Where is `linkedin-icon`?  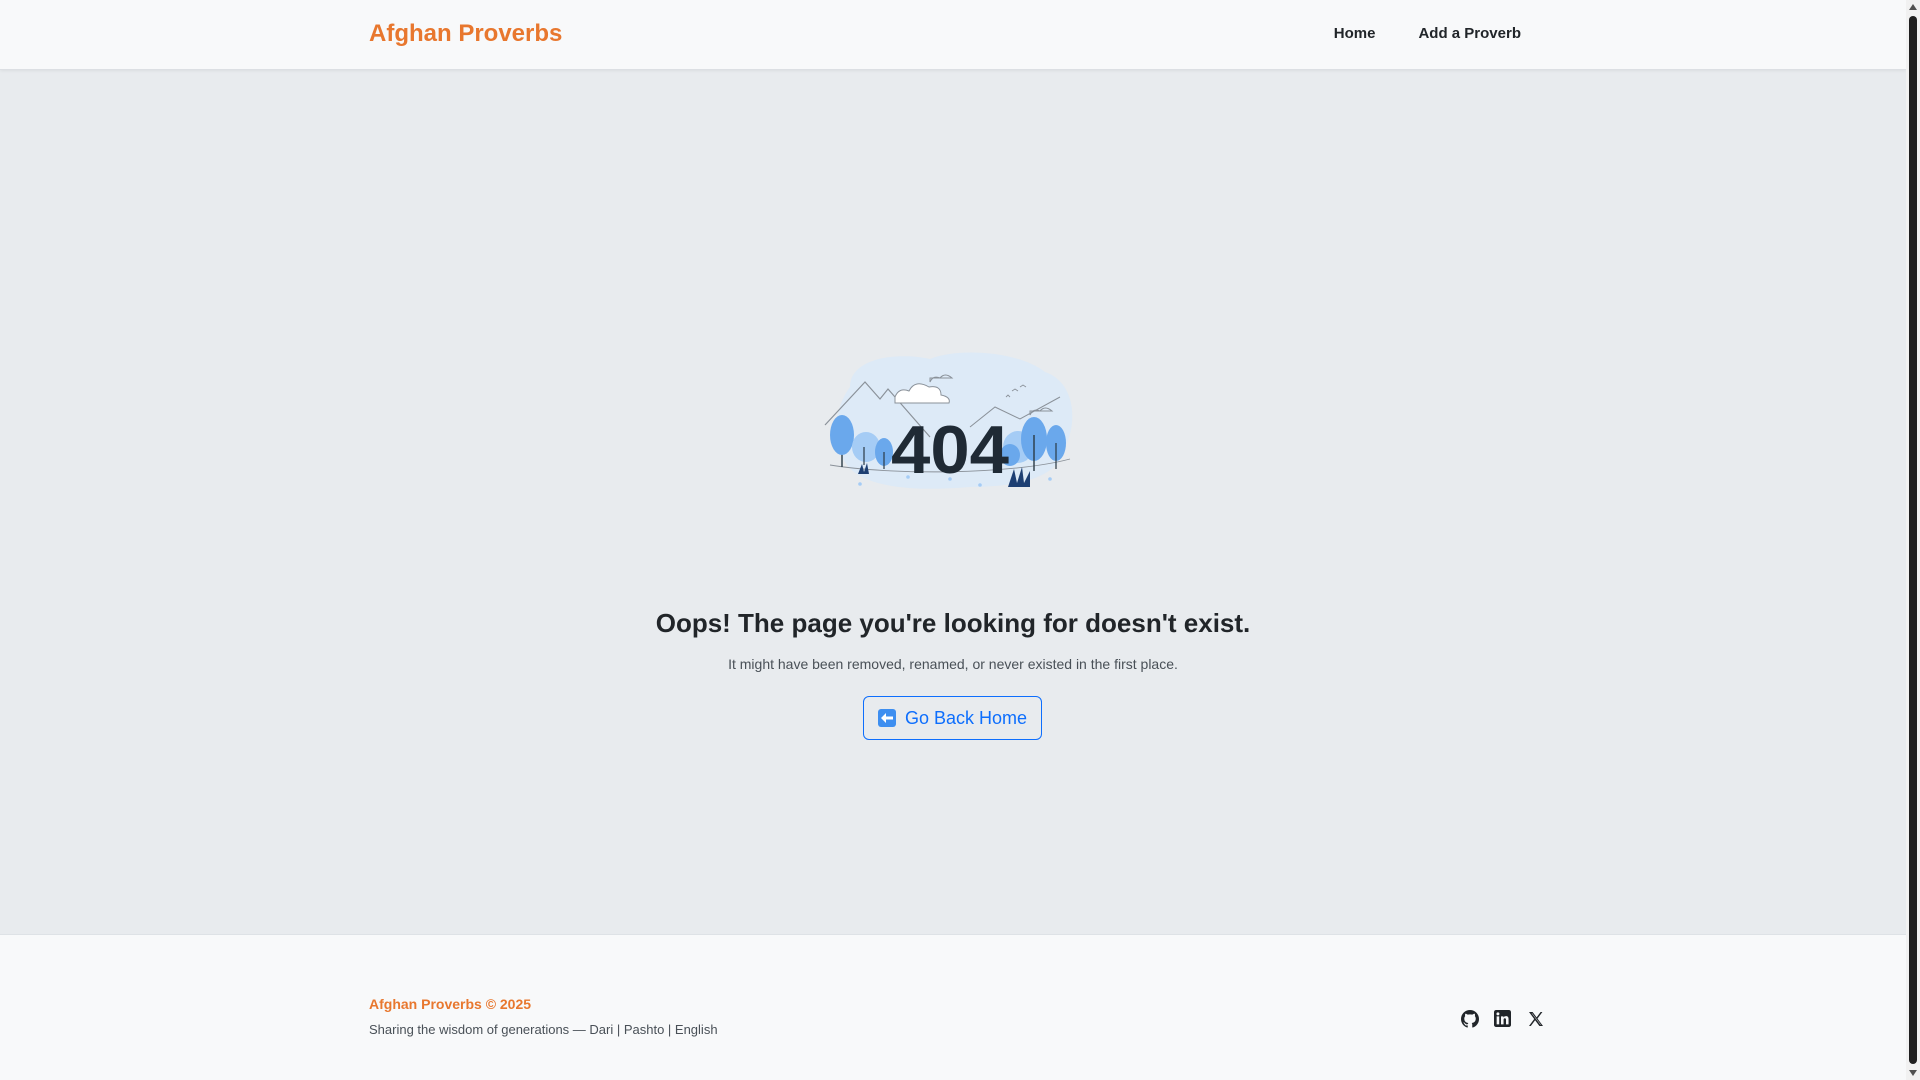 linkedin-icon is located at coordinates (1502, 1018).